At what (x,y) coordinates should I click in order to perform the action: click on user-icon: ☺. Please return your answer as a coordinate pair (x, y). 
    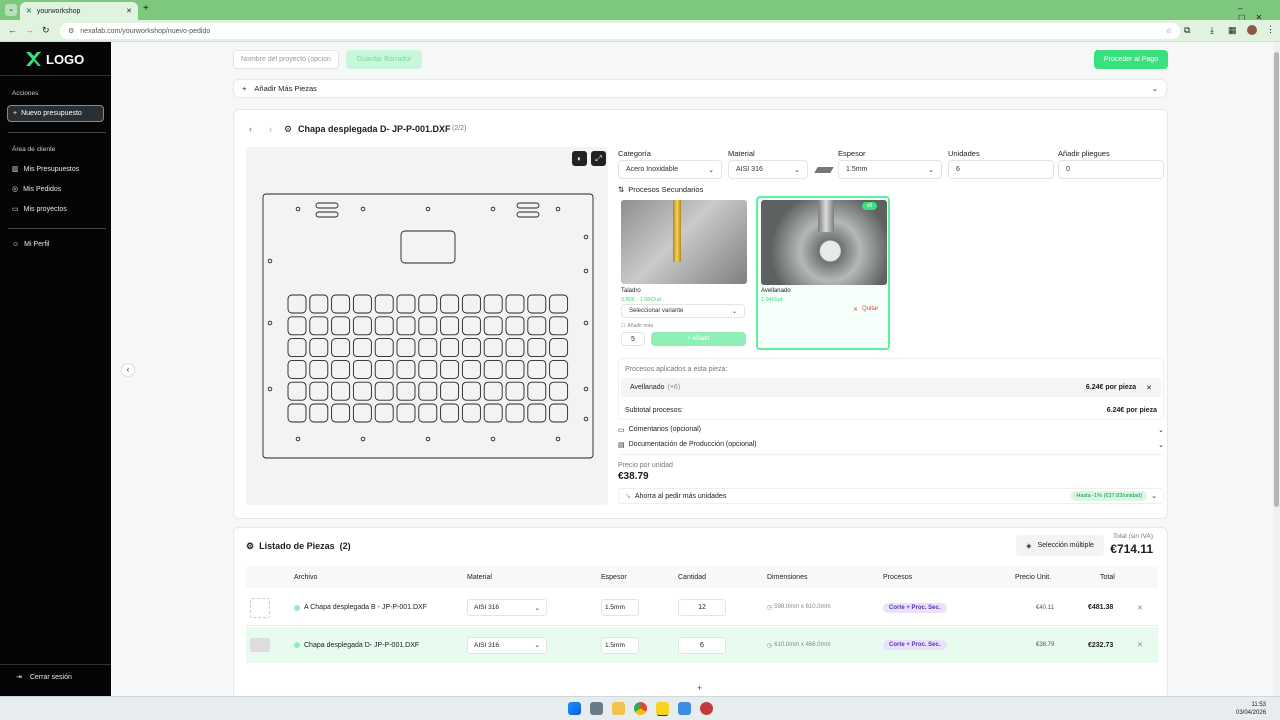
    Looking at the image, I should click on (16, 244).